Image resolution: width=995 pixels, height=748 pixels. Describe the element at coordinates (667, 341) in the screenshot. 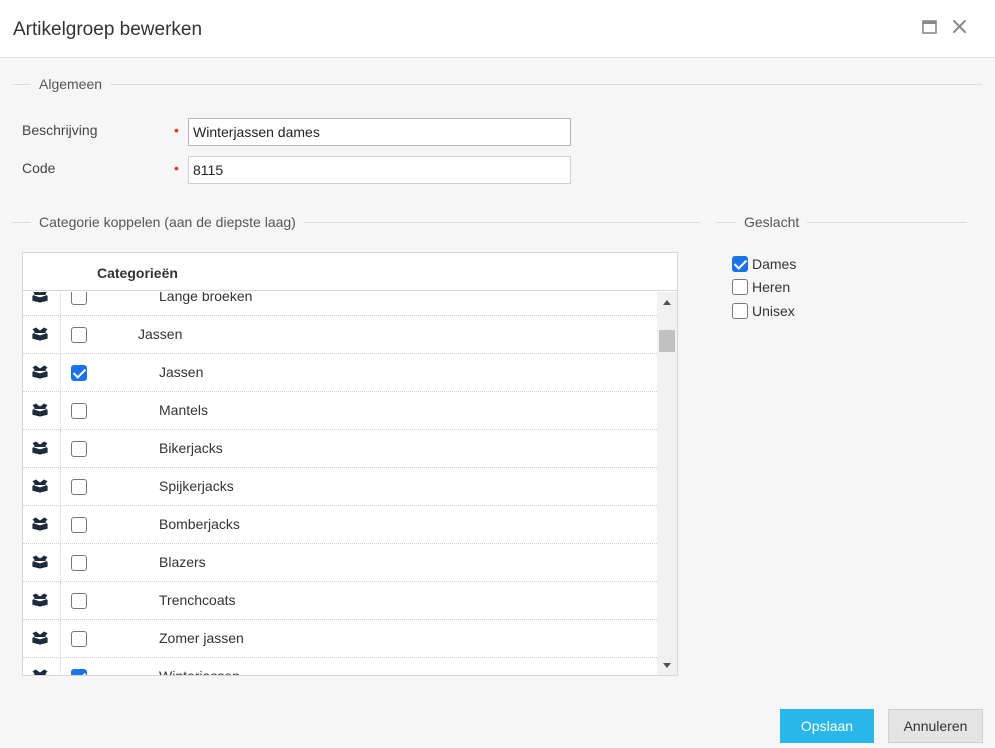

I see `scroll-thumb` at that location.